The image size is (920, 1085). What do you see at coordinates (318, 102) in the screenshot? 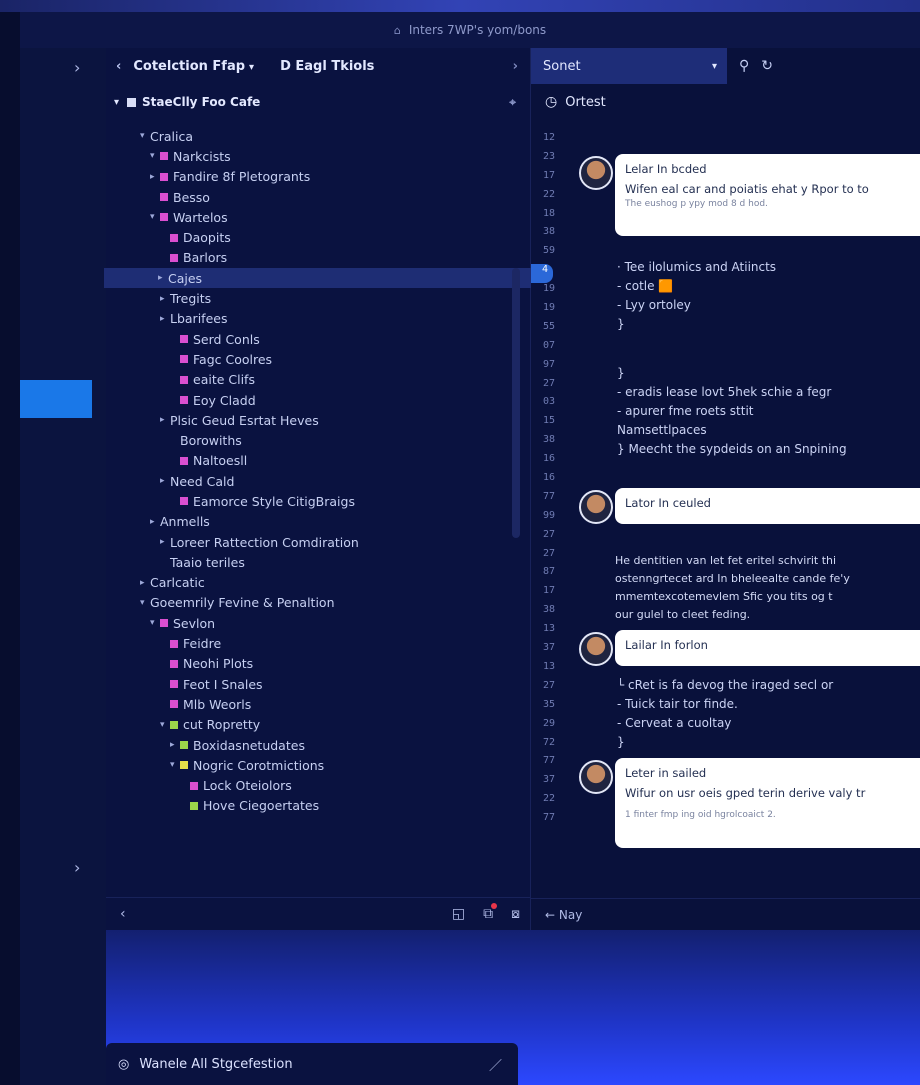
I see `sidebar-section-header: ▾ StaeClly Foo Cafe ⌖` at bounding box center [318, 102].